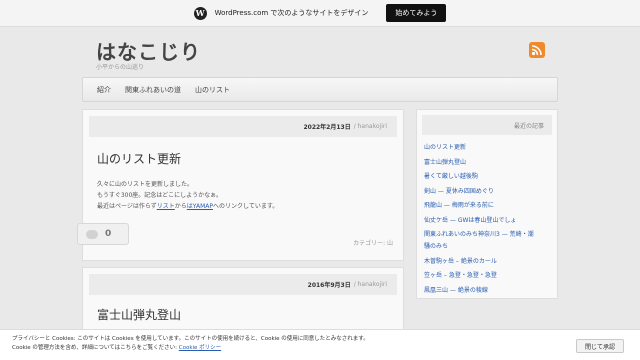 Image resolution: width=640 pixels, height=360 pixels. What do you see at coordinates (373, 242) in the screenshot?
I see `post-category: カテゴリー: 山` at bounding box center [373, 242].